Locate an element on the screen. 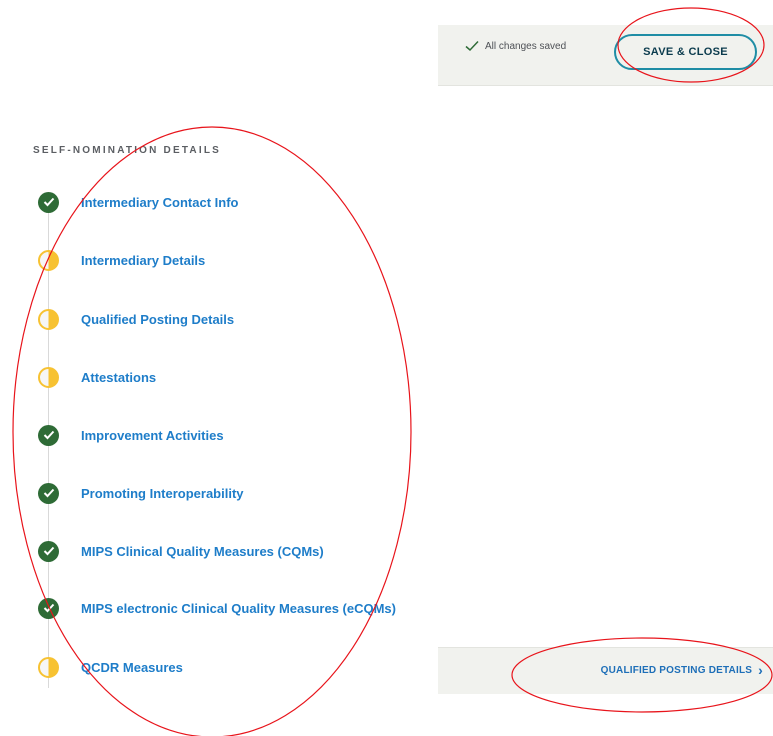  nav-item-label: Attestations is located at coordinates (119, 377).